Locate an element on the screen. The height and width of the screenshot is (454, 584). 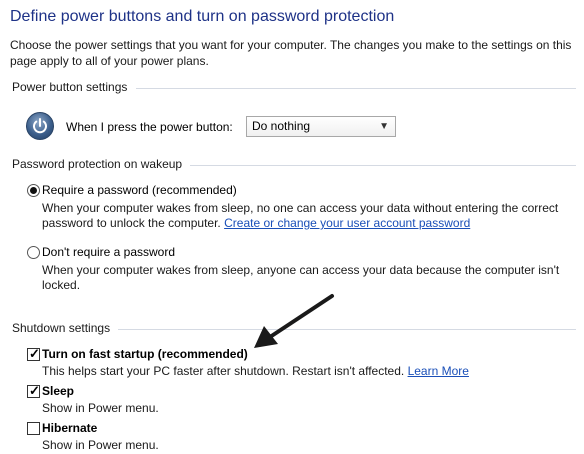
dropdown-selected-value: Do nothing is located at coordinates (281, 126).